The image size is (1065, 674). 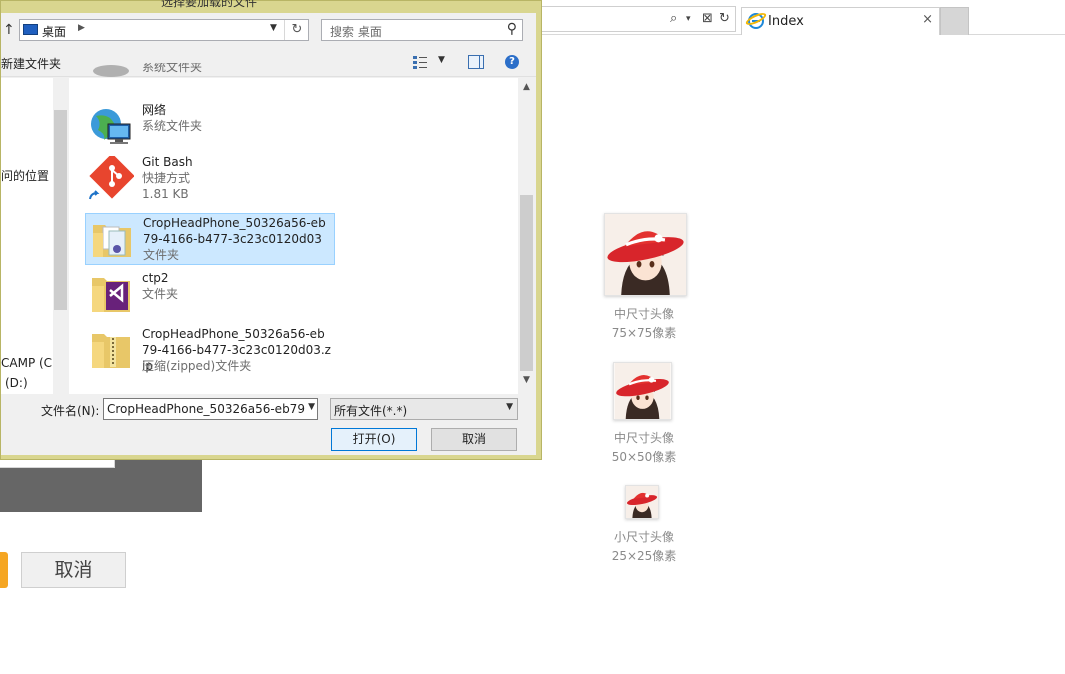 I want to click on list-item: 系统文件夹, so click(x=210, y=71).